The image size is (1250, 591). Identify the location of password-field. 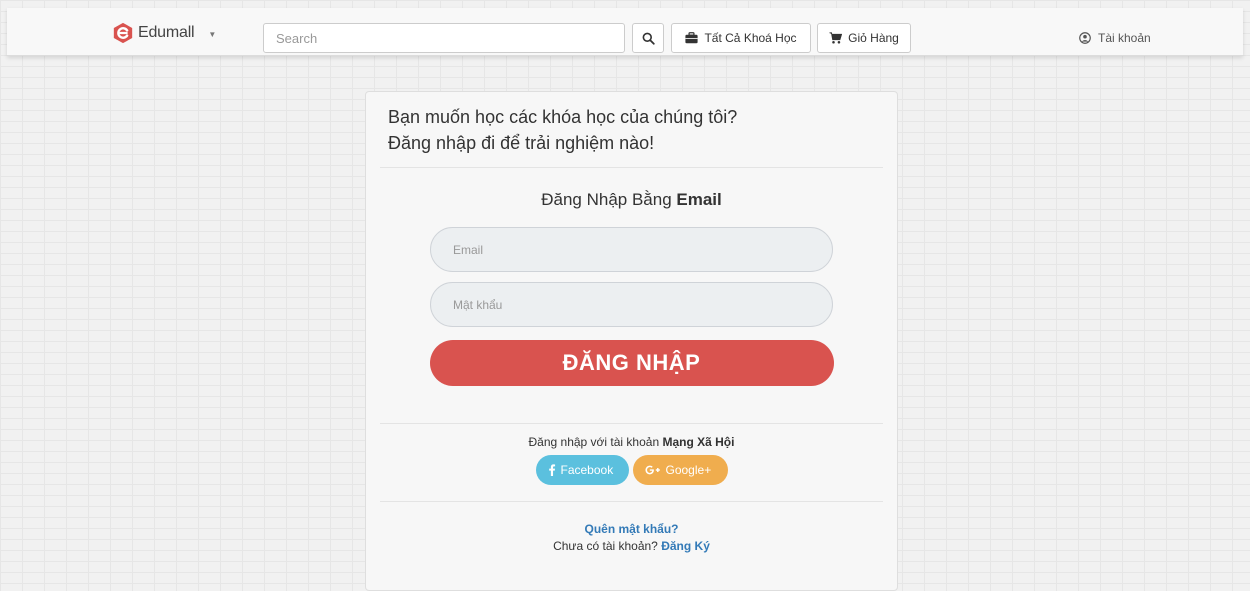
(631, 304).